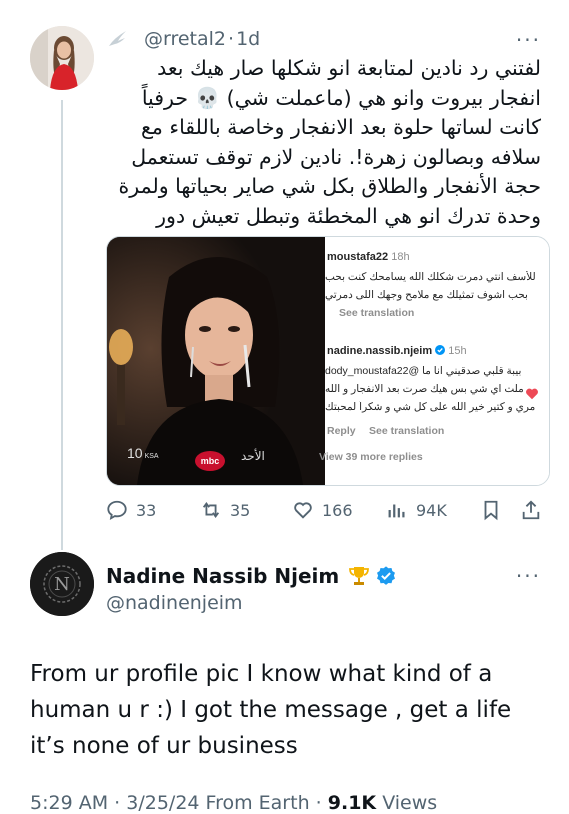 This screenshot has height=814, width=569. What do you see at coordinates (131, 510) in the screenshot?
I see `reply-button: 33` at bounding box center [131, 510].